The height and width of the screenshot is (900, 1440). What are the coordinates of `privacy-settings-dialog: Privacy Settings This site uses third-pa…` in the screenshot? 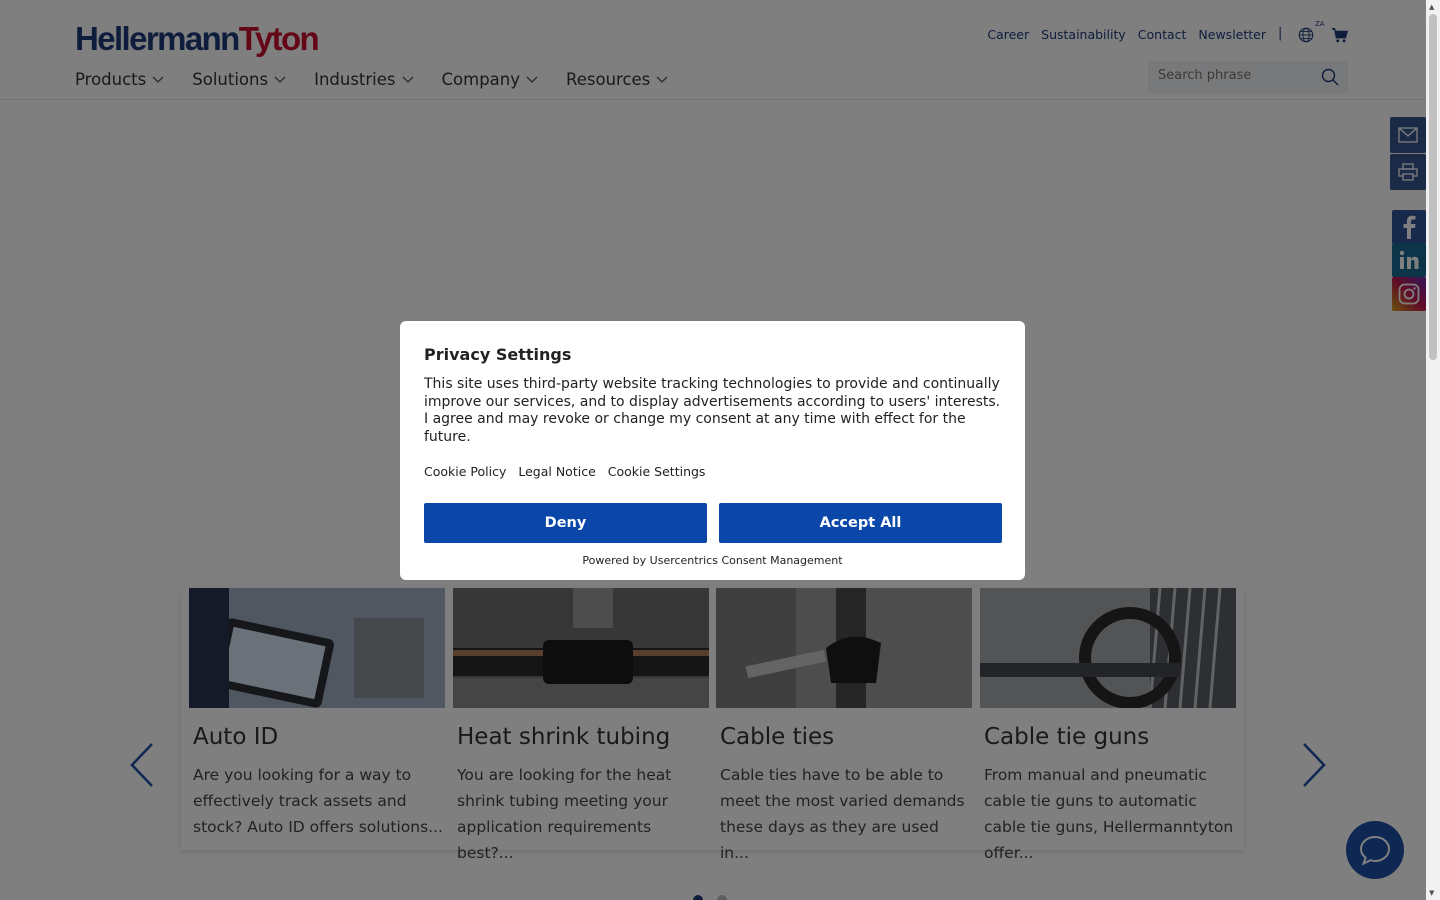 It's located at (712, 450).